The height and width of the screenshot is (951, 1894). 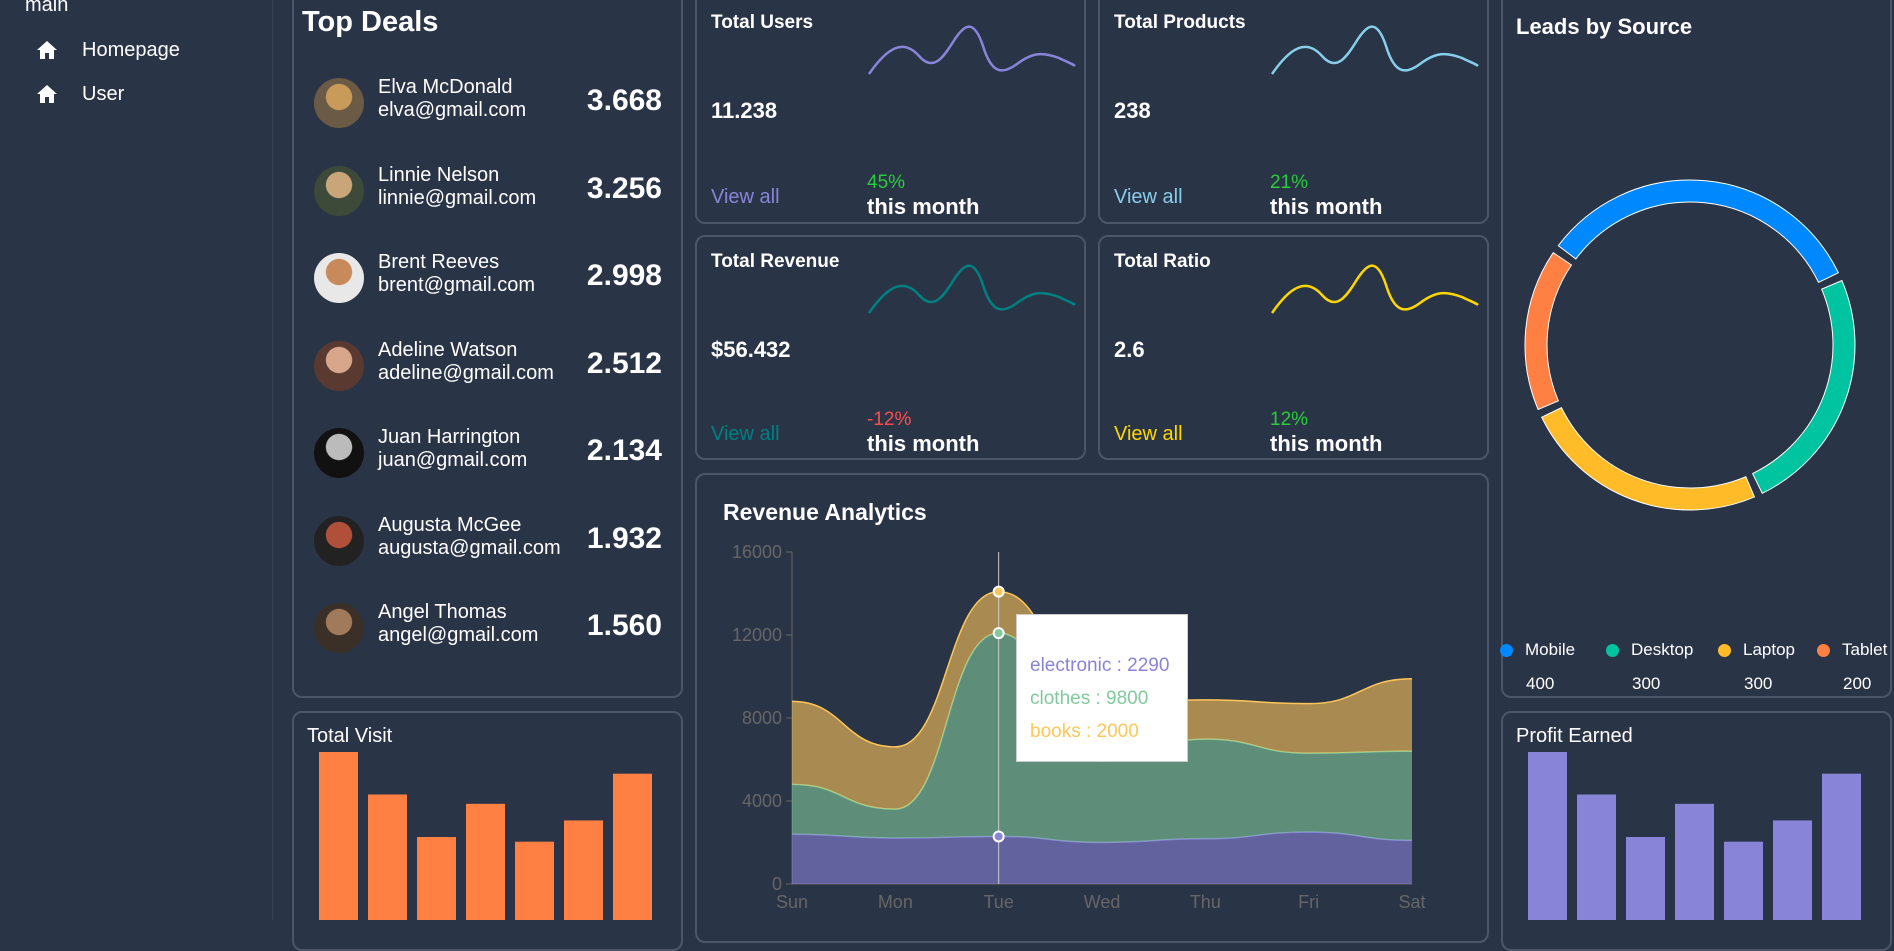 What do you see at coordinates (439, 174) in the screenshot?
I see `deal-name: Linnie Nelson` at bounding box center [439, 174].